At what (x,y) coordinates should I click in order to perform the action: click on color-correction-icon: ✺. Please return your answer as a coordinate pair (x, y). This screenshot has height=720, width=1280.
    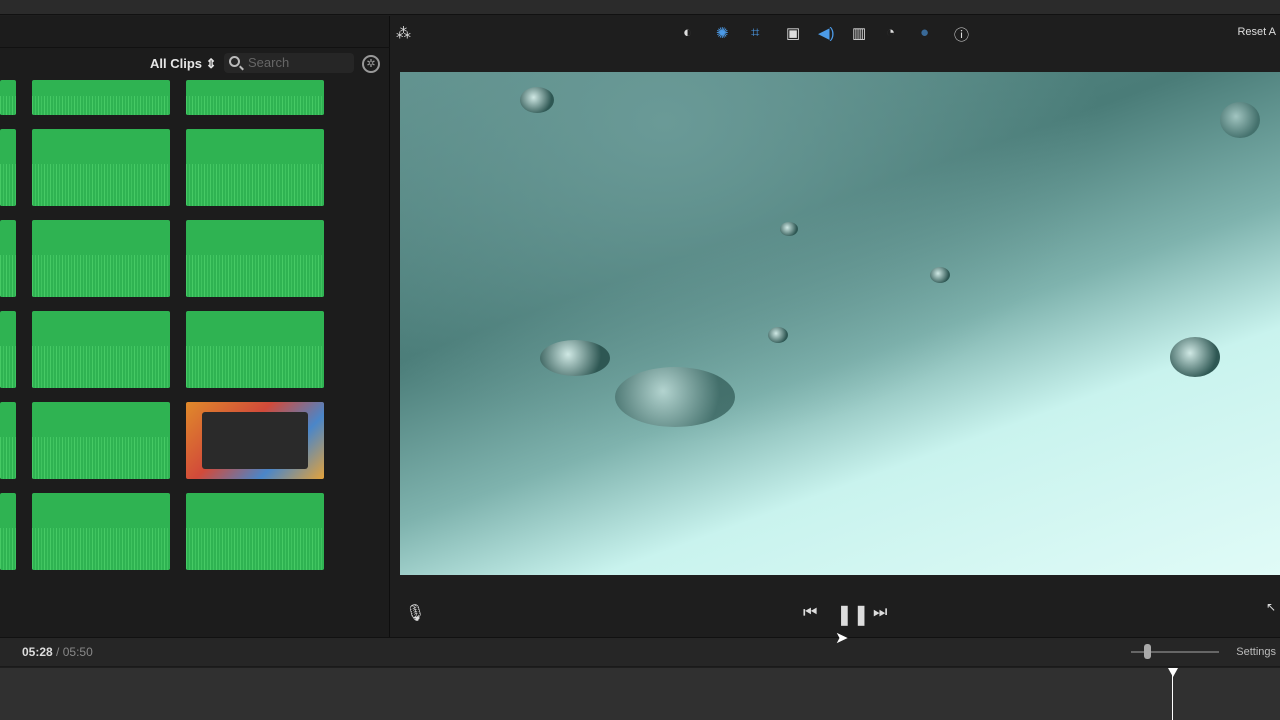
    Looking at the image, I should click on (722, 33).